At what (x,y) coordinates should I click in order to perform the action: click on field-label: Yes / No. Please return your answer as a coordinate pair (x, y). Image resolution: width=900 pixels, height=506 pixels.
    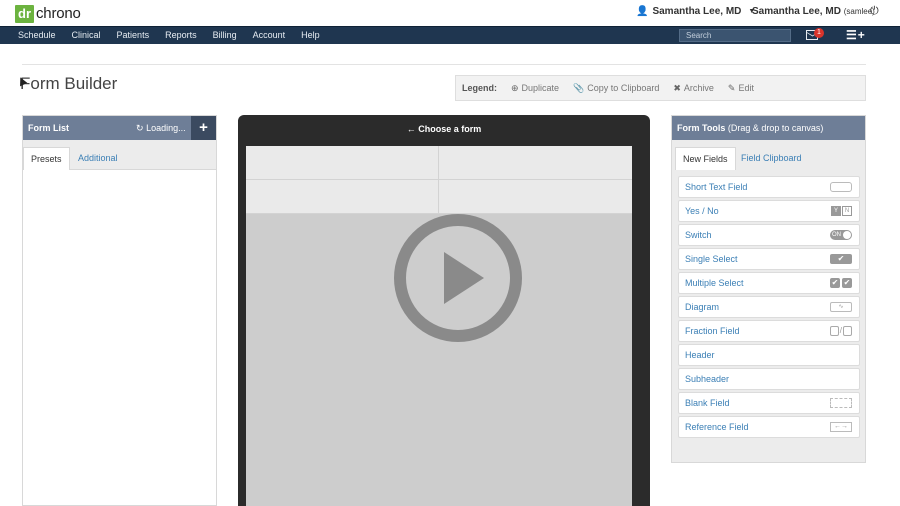
    Looking at the image, I should click on (702, 211).